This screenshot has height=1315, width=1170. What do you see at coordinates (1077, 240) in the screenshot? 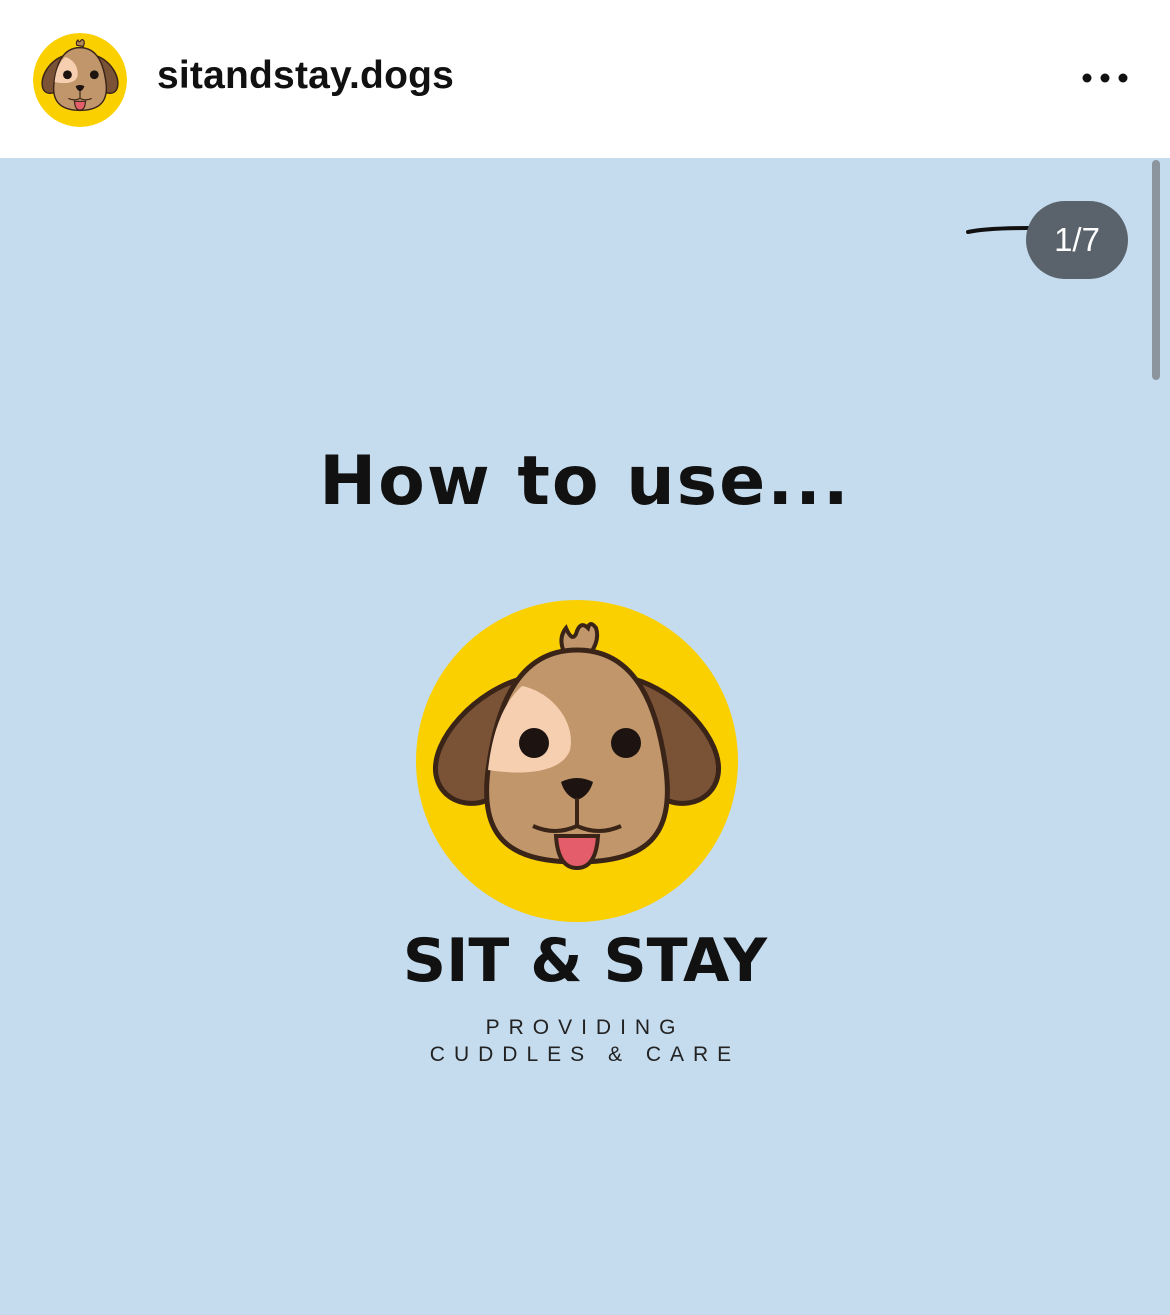
I see `carousel-counter-badge: 1/7` at bounding box center [1077, 240].